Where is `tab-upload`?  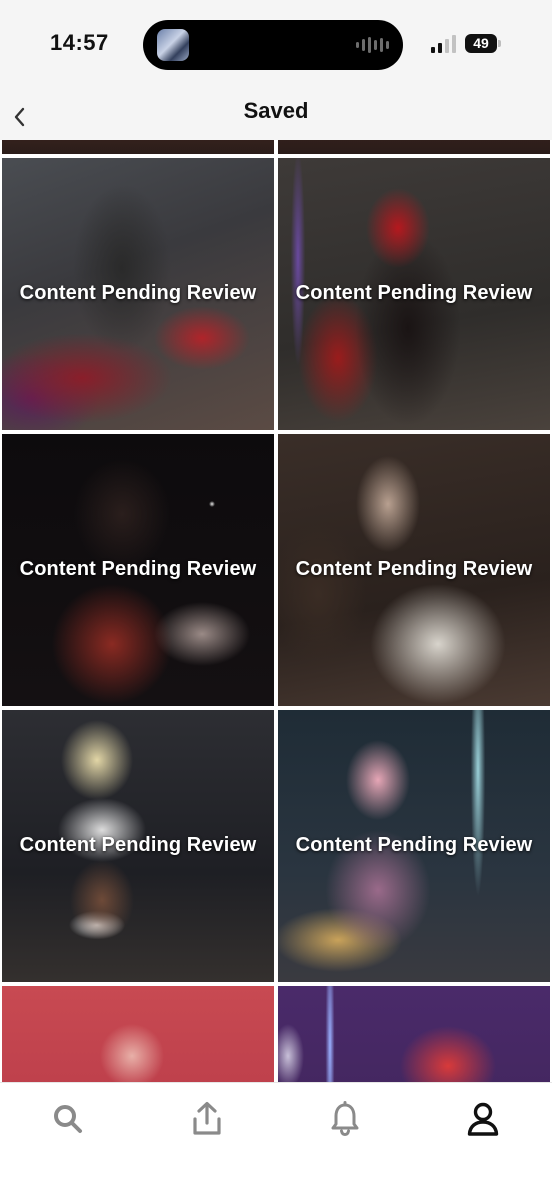 tab-upload is located at coordinates (207, 1119).